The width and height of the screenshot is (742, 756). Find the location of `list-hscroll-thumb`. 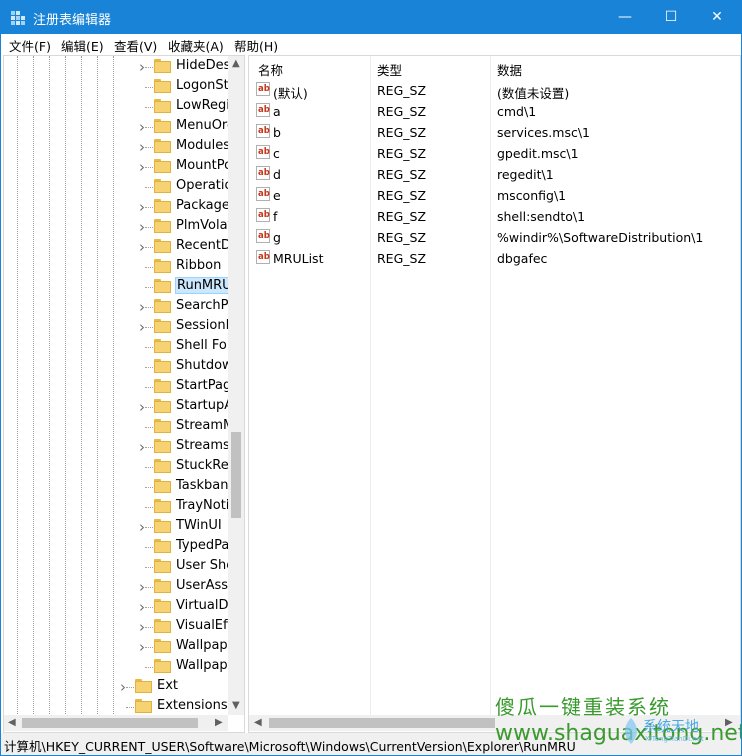

list-hscroll-thumb is located at coordinates (382, 723).